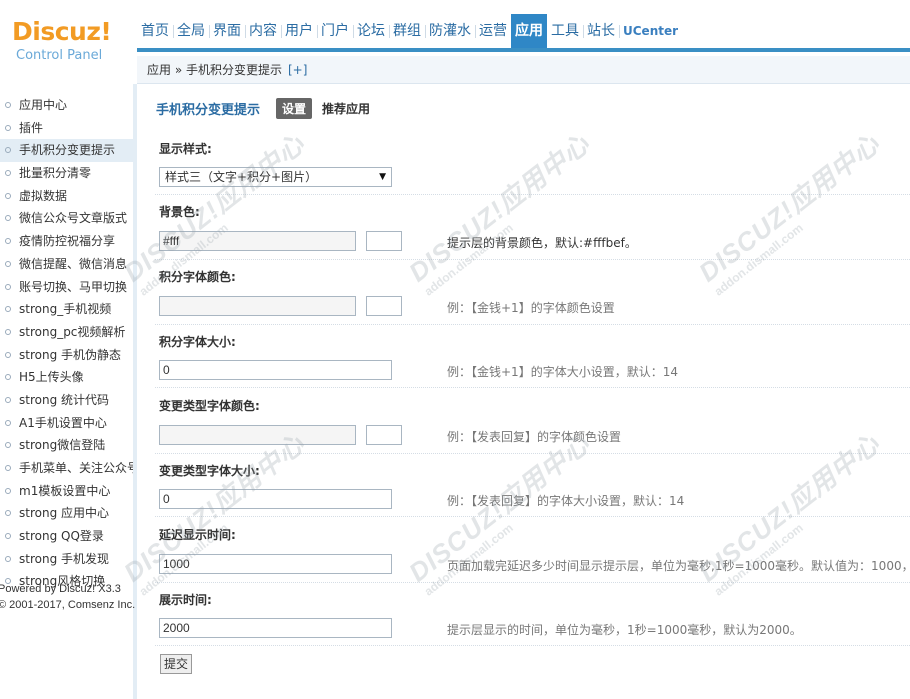  I want to click on sidebar-item: 疫情防控祝福分享, so click(66, 241).